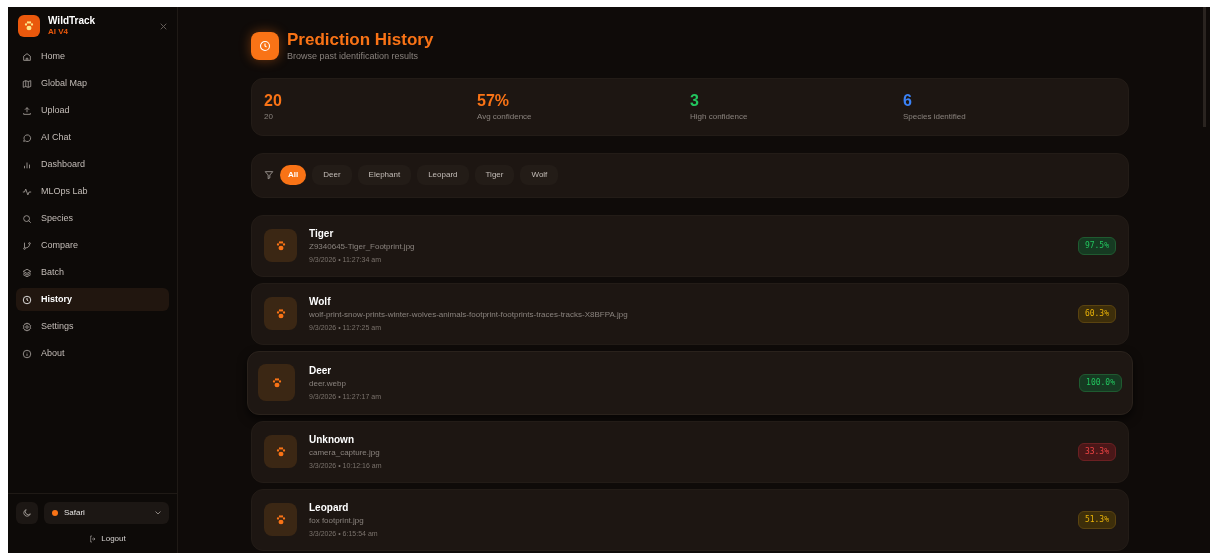  Describe the element at coordinates (1096, 519) in the screenshot. I see `confidence-badge: 51.3%` at that location.